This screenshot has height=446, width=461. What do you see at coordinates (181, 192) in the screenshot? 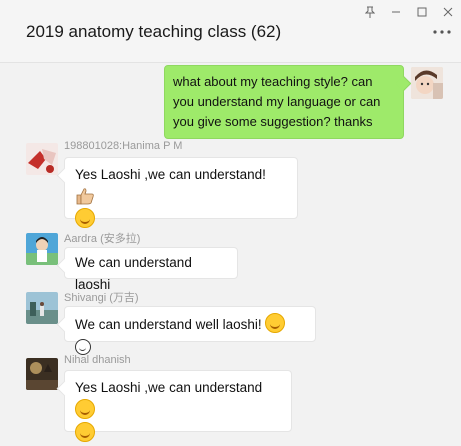
I see `message-bubble: Yes Laoshi ,we can understand!` at bounding box center [181, 192].